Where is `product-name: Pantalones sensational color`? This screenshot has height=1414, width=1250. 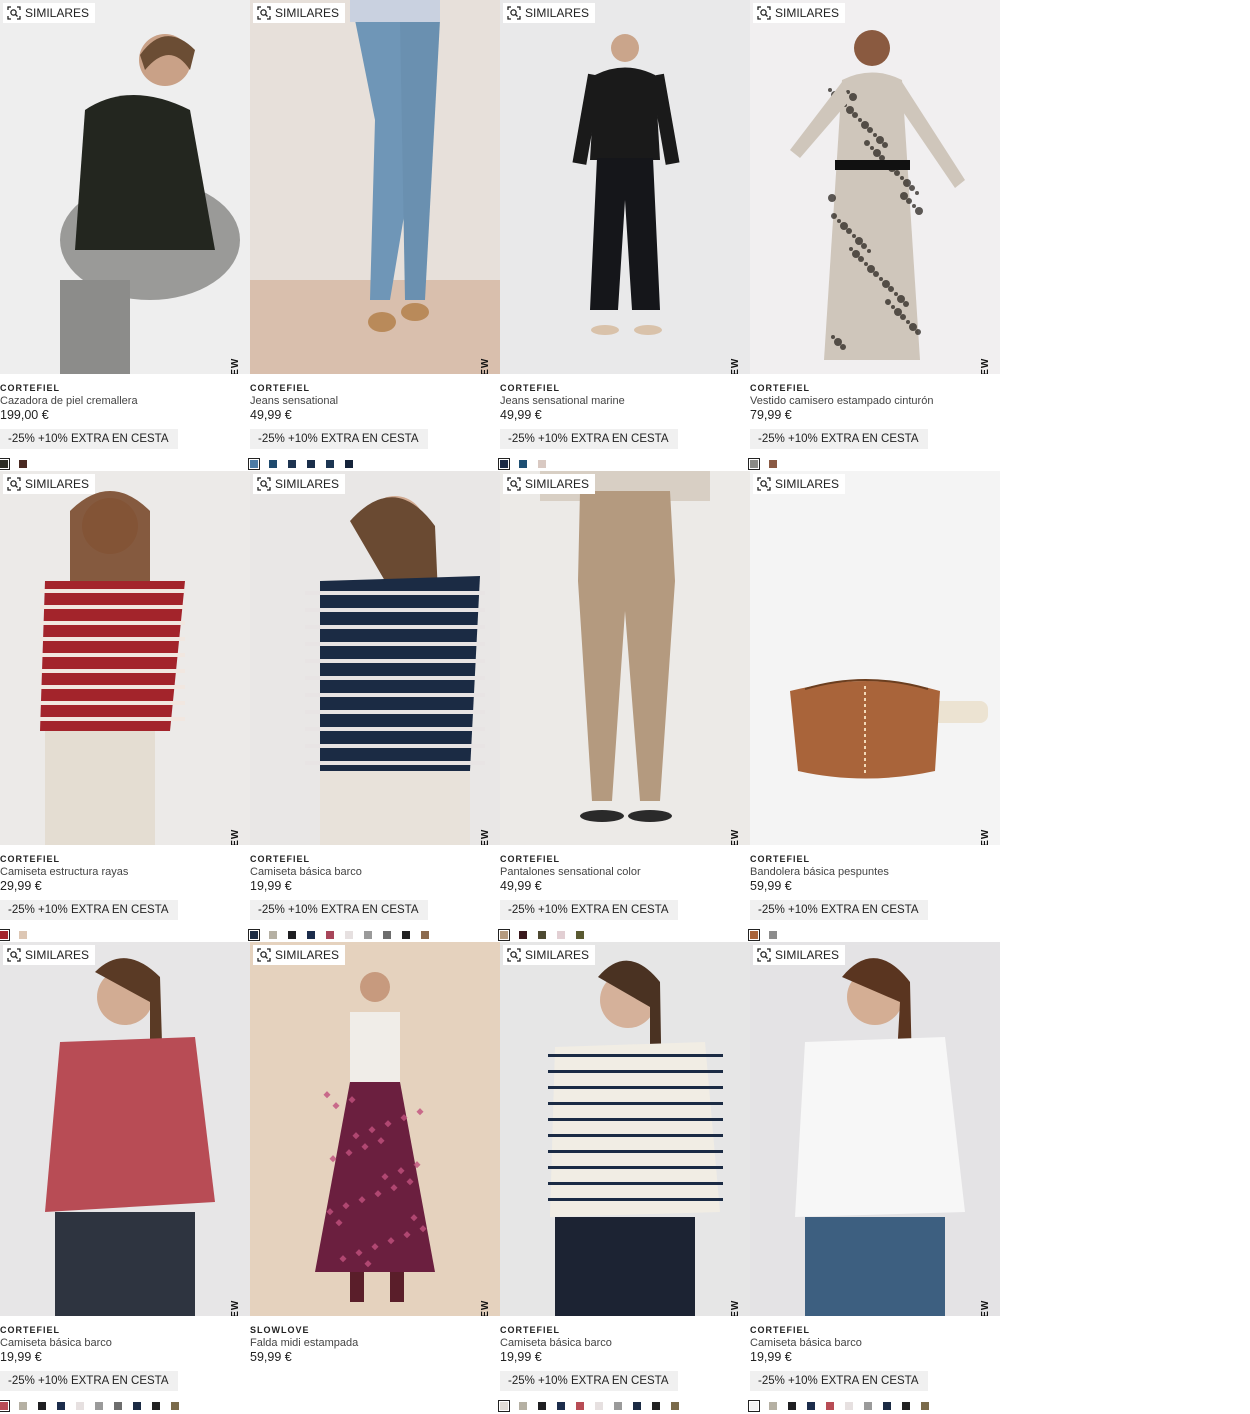
product-name: Pantalones sensational color is located at coordinates (570, 872).